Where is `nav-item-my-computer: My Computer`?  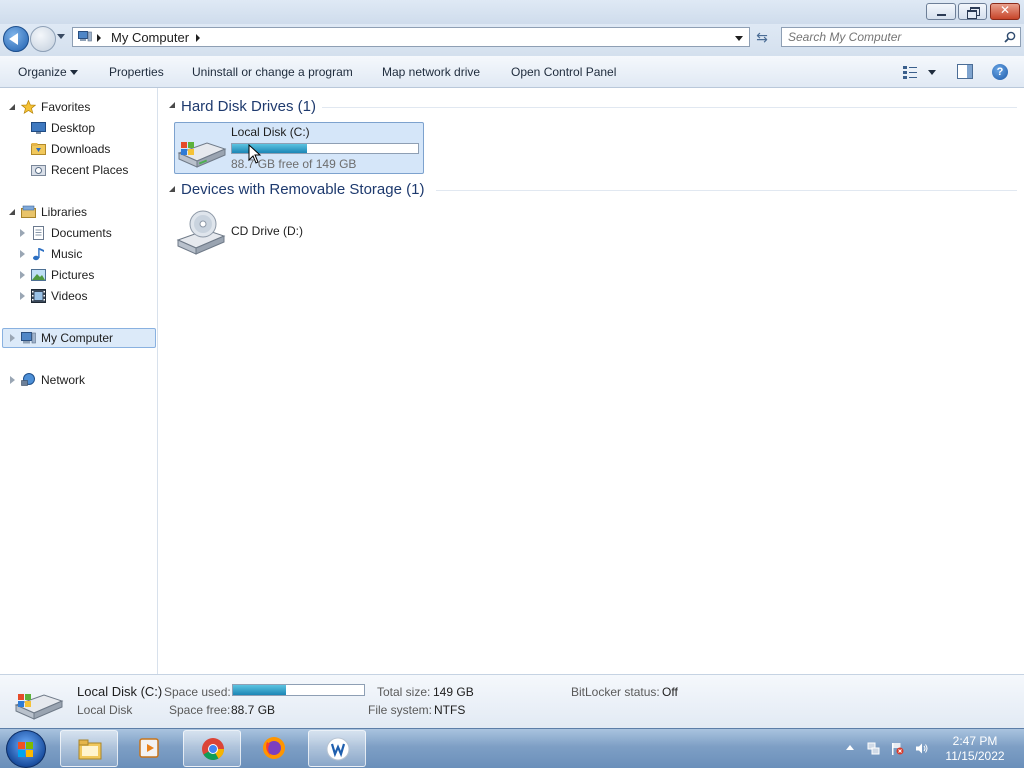
nav-item-my-computer: My Computer is located at coordinates (78, 338).